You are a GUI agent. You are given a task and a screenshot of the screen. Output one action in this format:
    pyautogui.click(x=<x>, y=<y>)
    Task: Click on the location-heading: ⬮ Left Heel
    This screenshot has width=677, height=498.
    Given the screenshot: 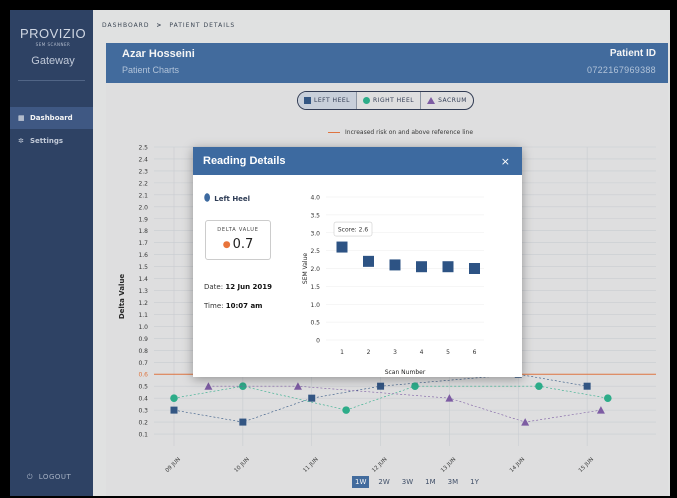 What is the action you would take?
    pyautogui.click(x=227, y=198)
    